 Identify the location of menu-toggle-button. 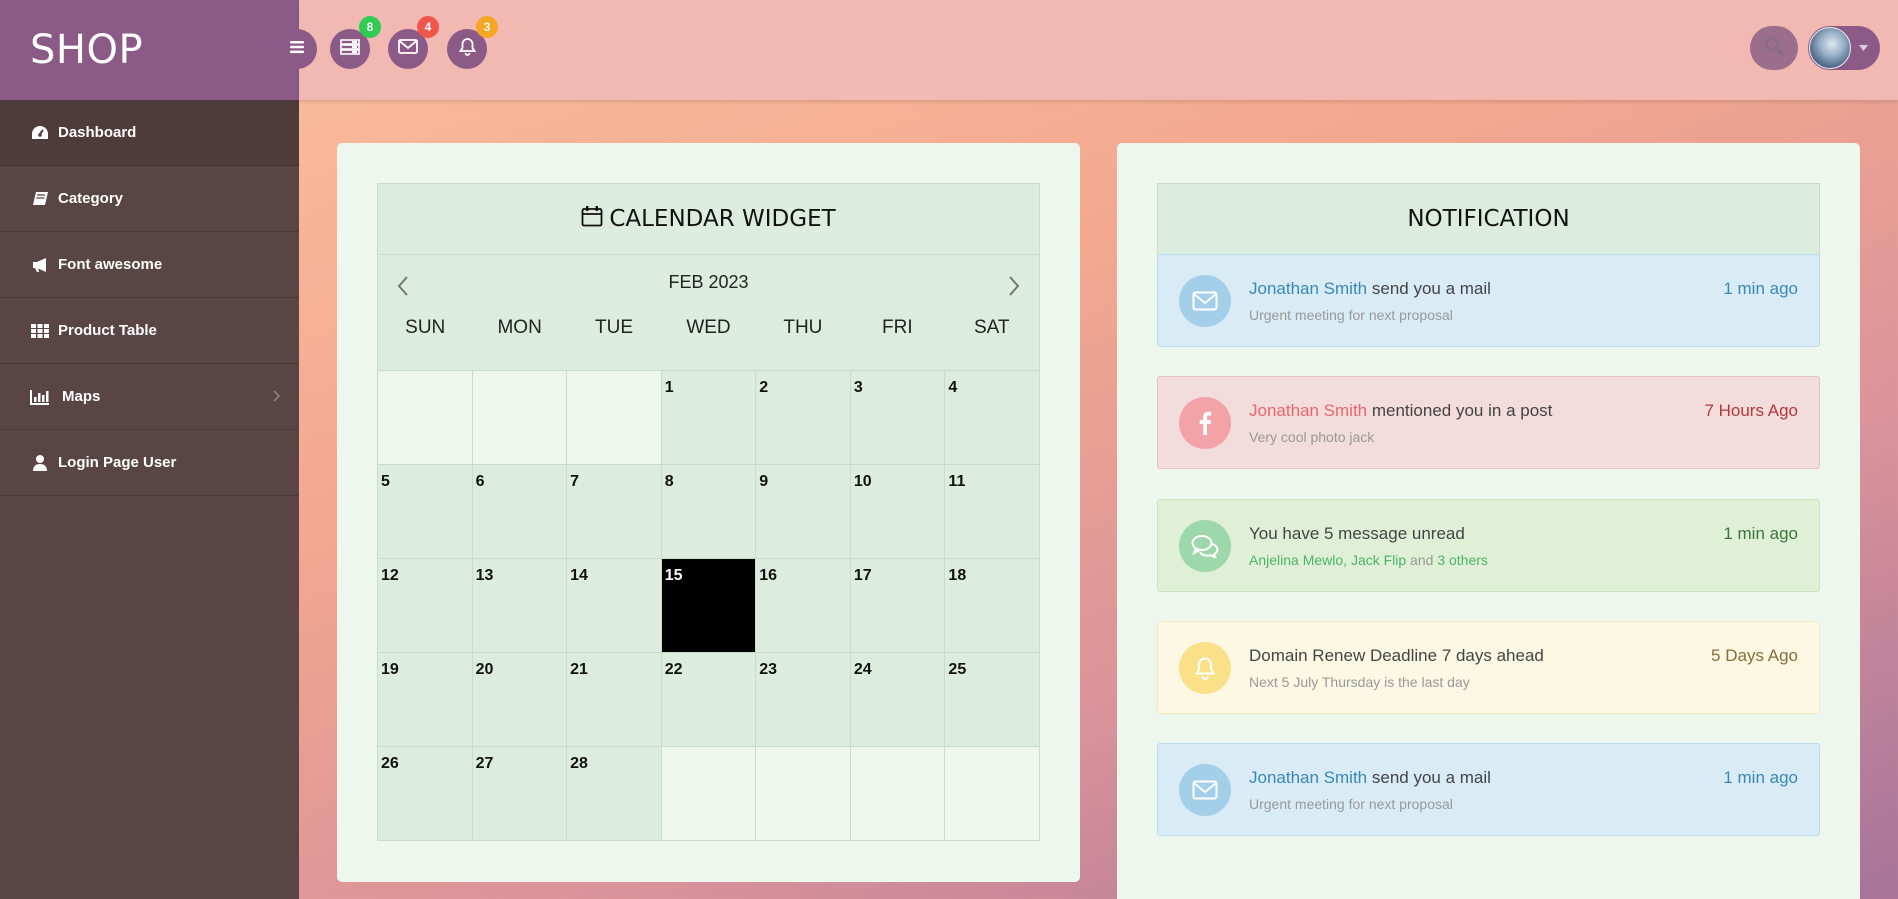
(297, 49).